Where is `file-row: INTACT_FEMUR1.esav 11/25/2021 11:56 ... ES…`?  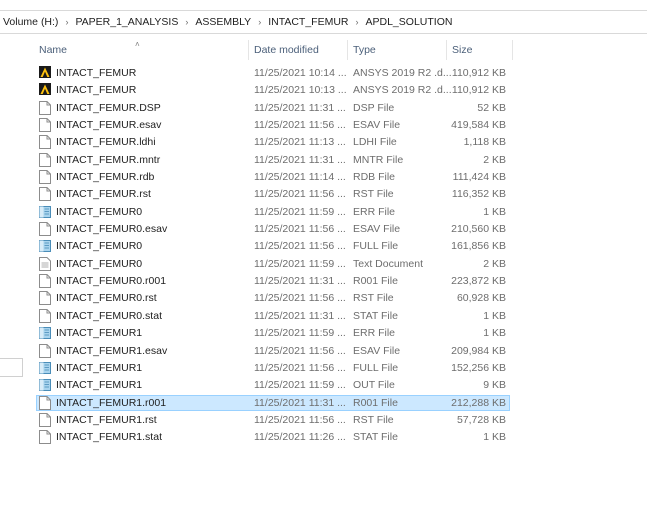 file-row: INTACT_FEMUR1.esav 11/25/2021 11:56 ... ES… is located at coordinates (323, 351).